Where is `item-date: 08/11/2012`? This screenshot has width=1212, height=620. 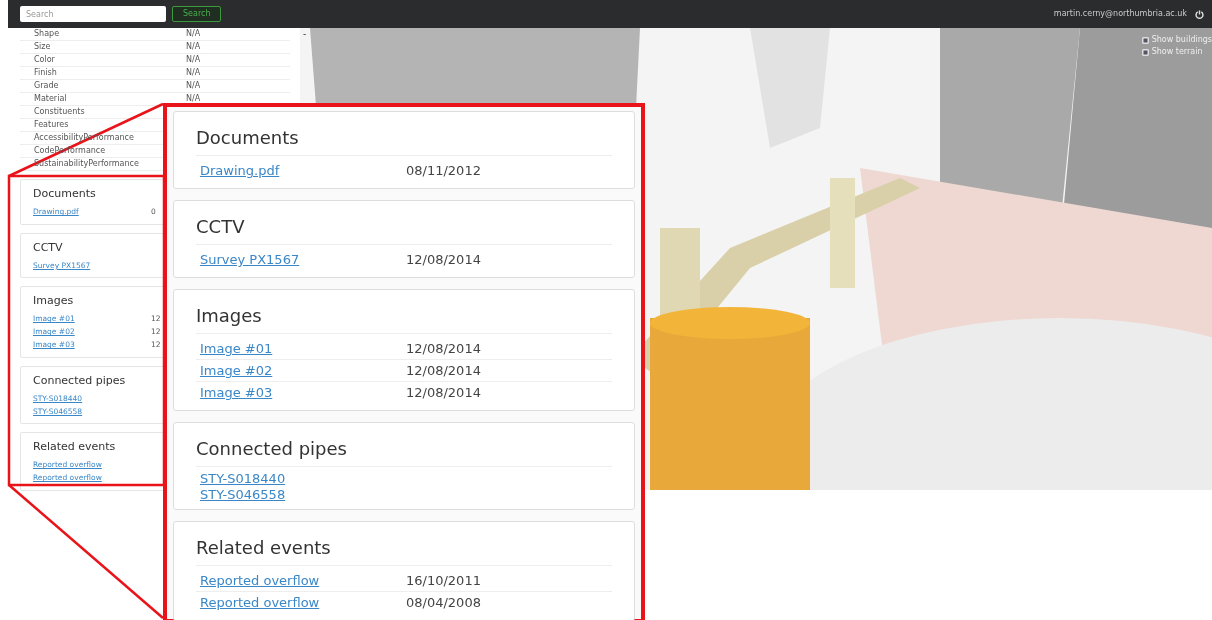
item-date: 08/11/2012 is located at coordinates (443, 171).